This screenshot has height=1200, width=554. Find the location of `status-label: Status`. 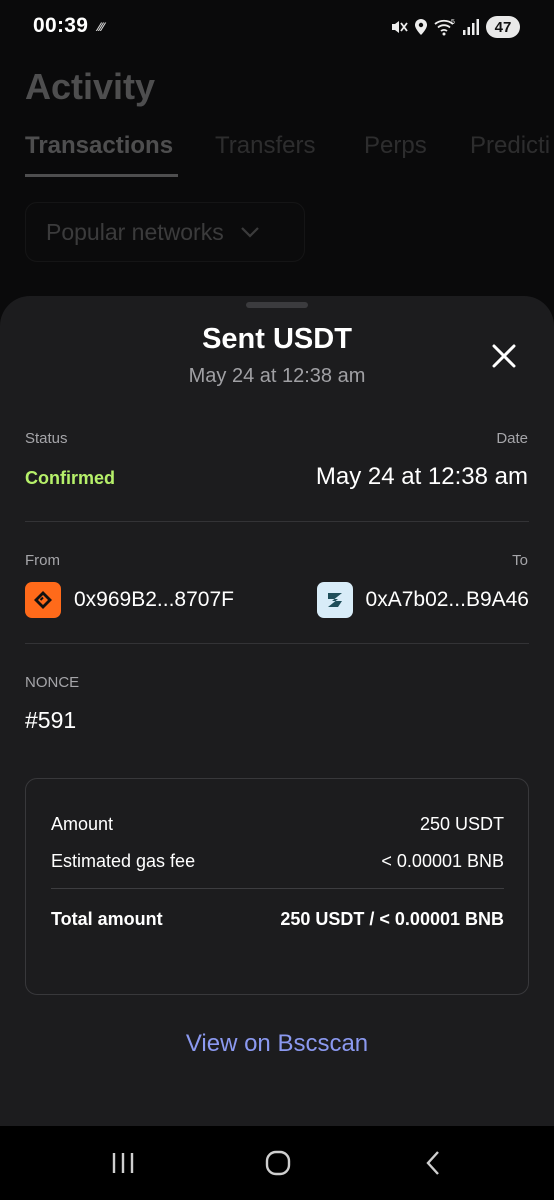

status-label: Status is located at coordinates (46, 438).